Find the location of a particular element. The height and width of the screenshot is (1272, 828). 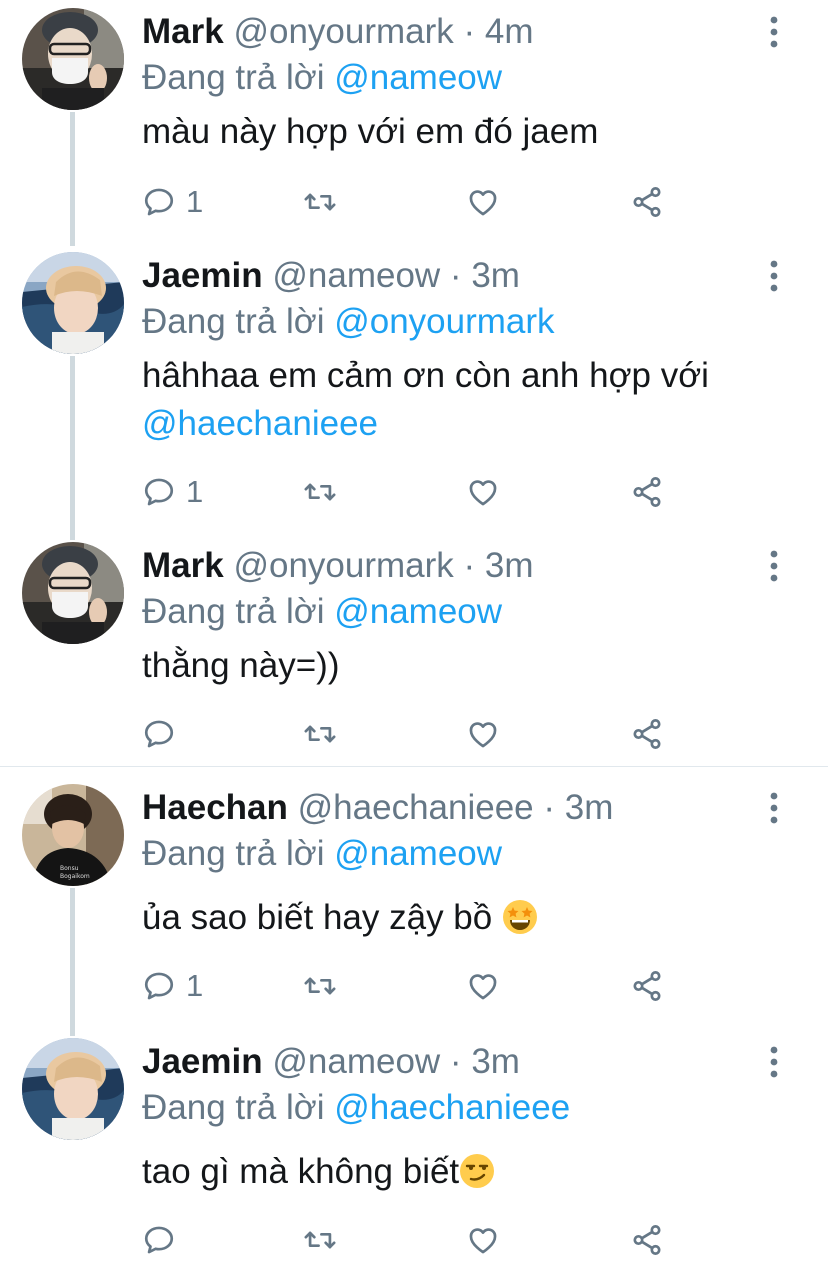

jaemin-avatar-image is located at coordinates (73, 303).